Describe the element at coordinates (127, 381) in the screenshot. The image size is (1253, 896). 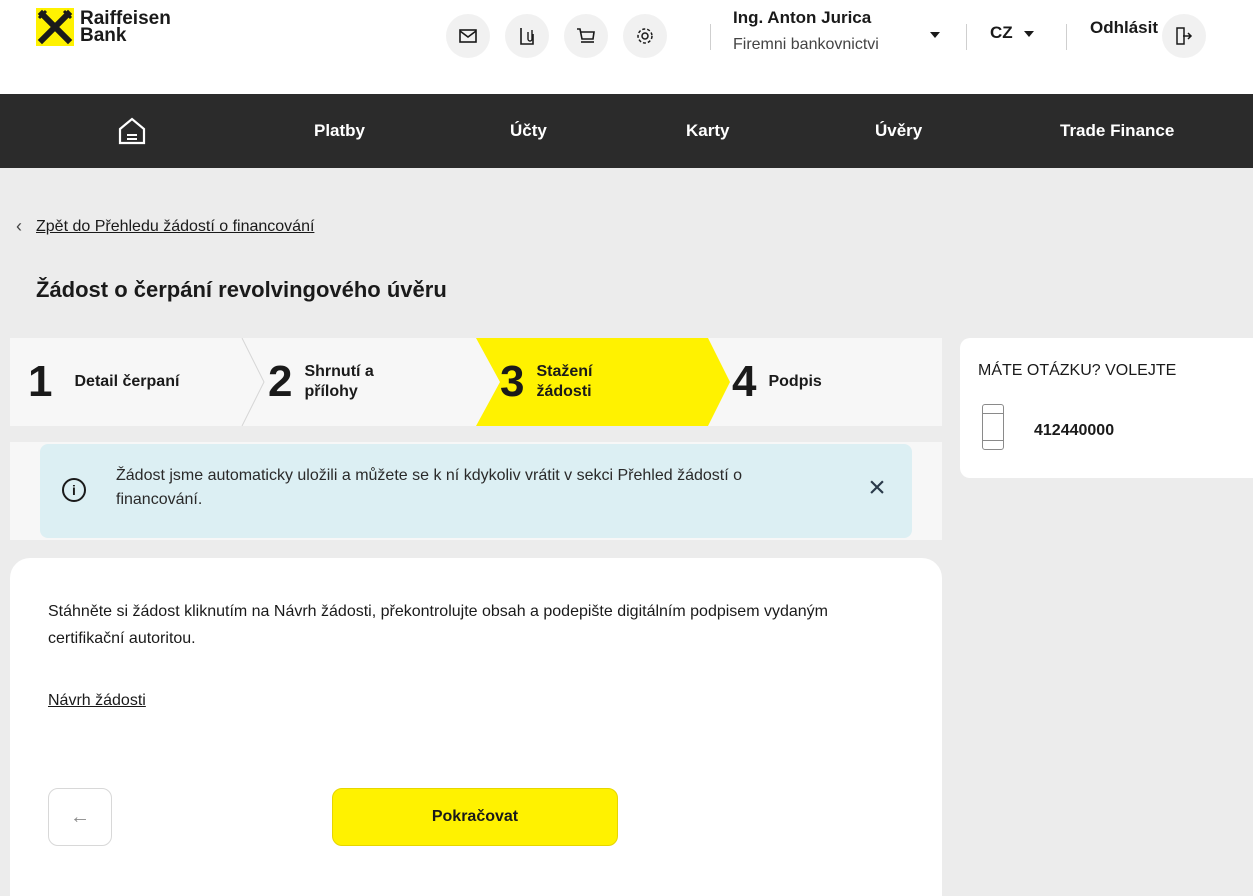
I see `step-1-label: Detail čerpaní` at that location.